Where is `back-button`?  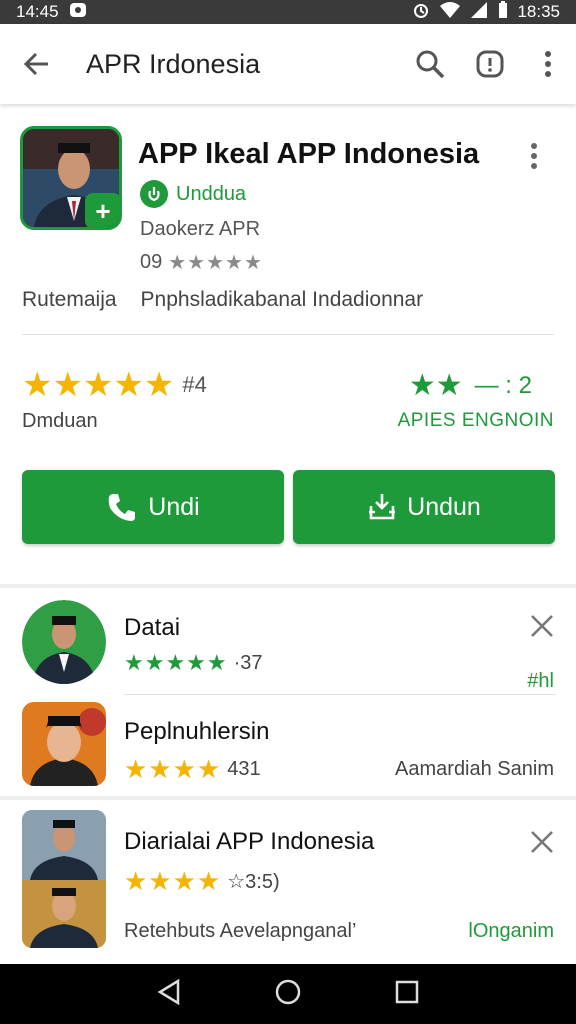
back-button is located at coordinates (36, 64).